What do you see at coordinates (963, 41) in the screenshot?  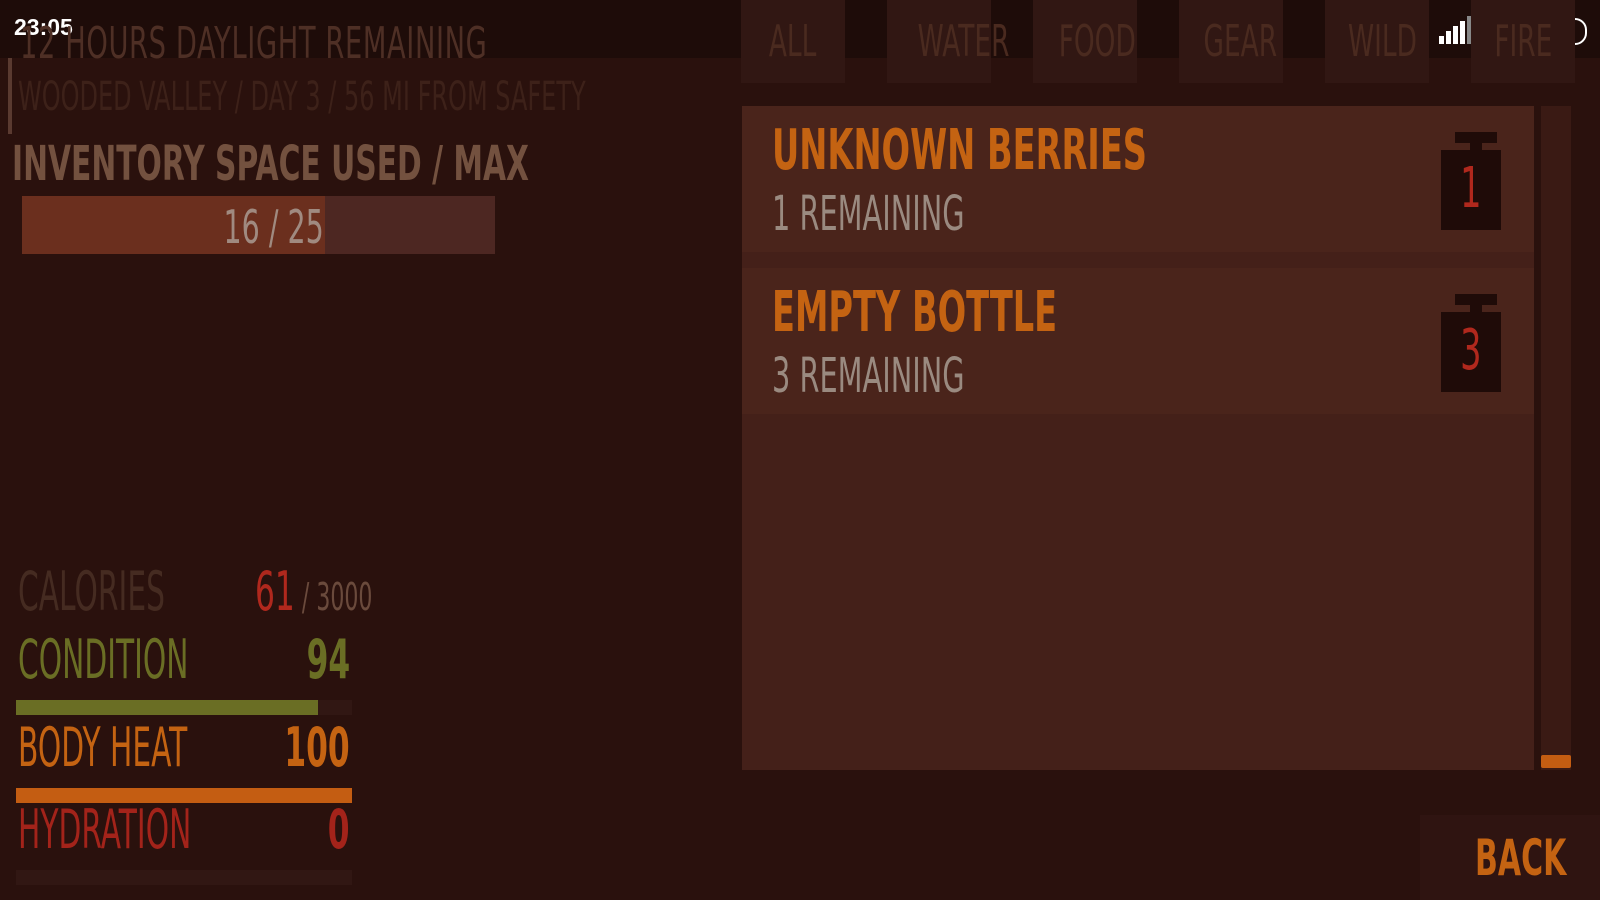 I see `tab-water-label: WATER` at bounding box center [963, 41].